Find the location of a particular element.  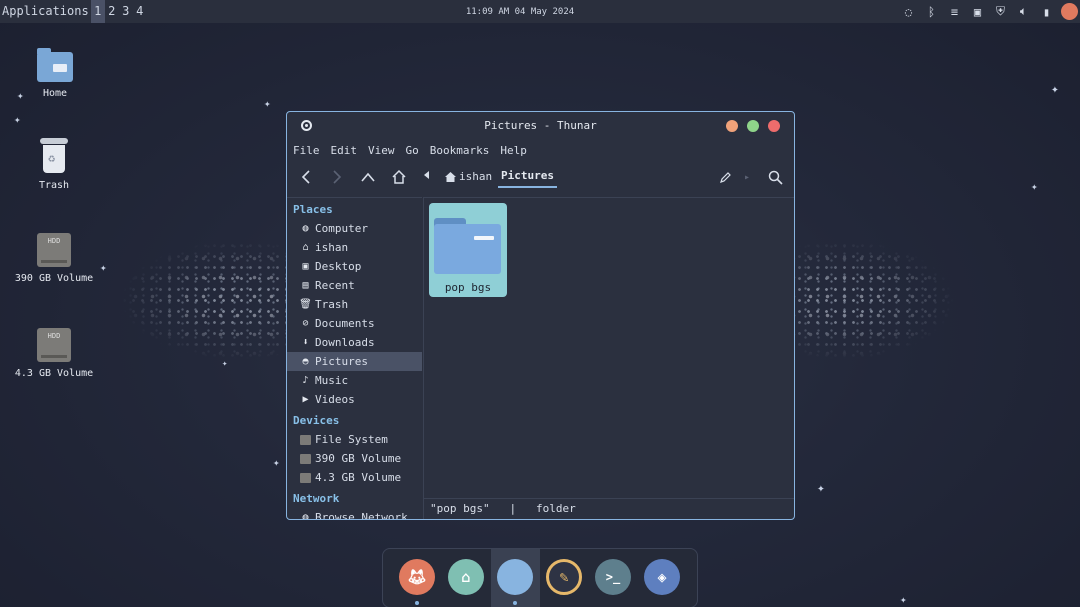

window-menu-icon is located at coordinates (306, 125).